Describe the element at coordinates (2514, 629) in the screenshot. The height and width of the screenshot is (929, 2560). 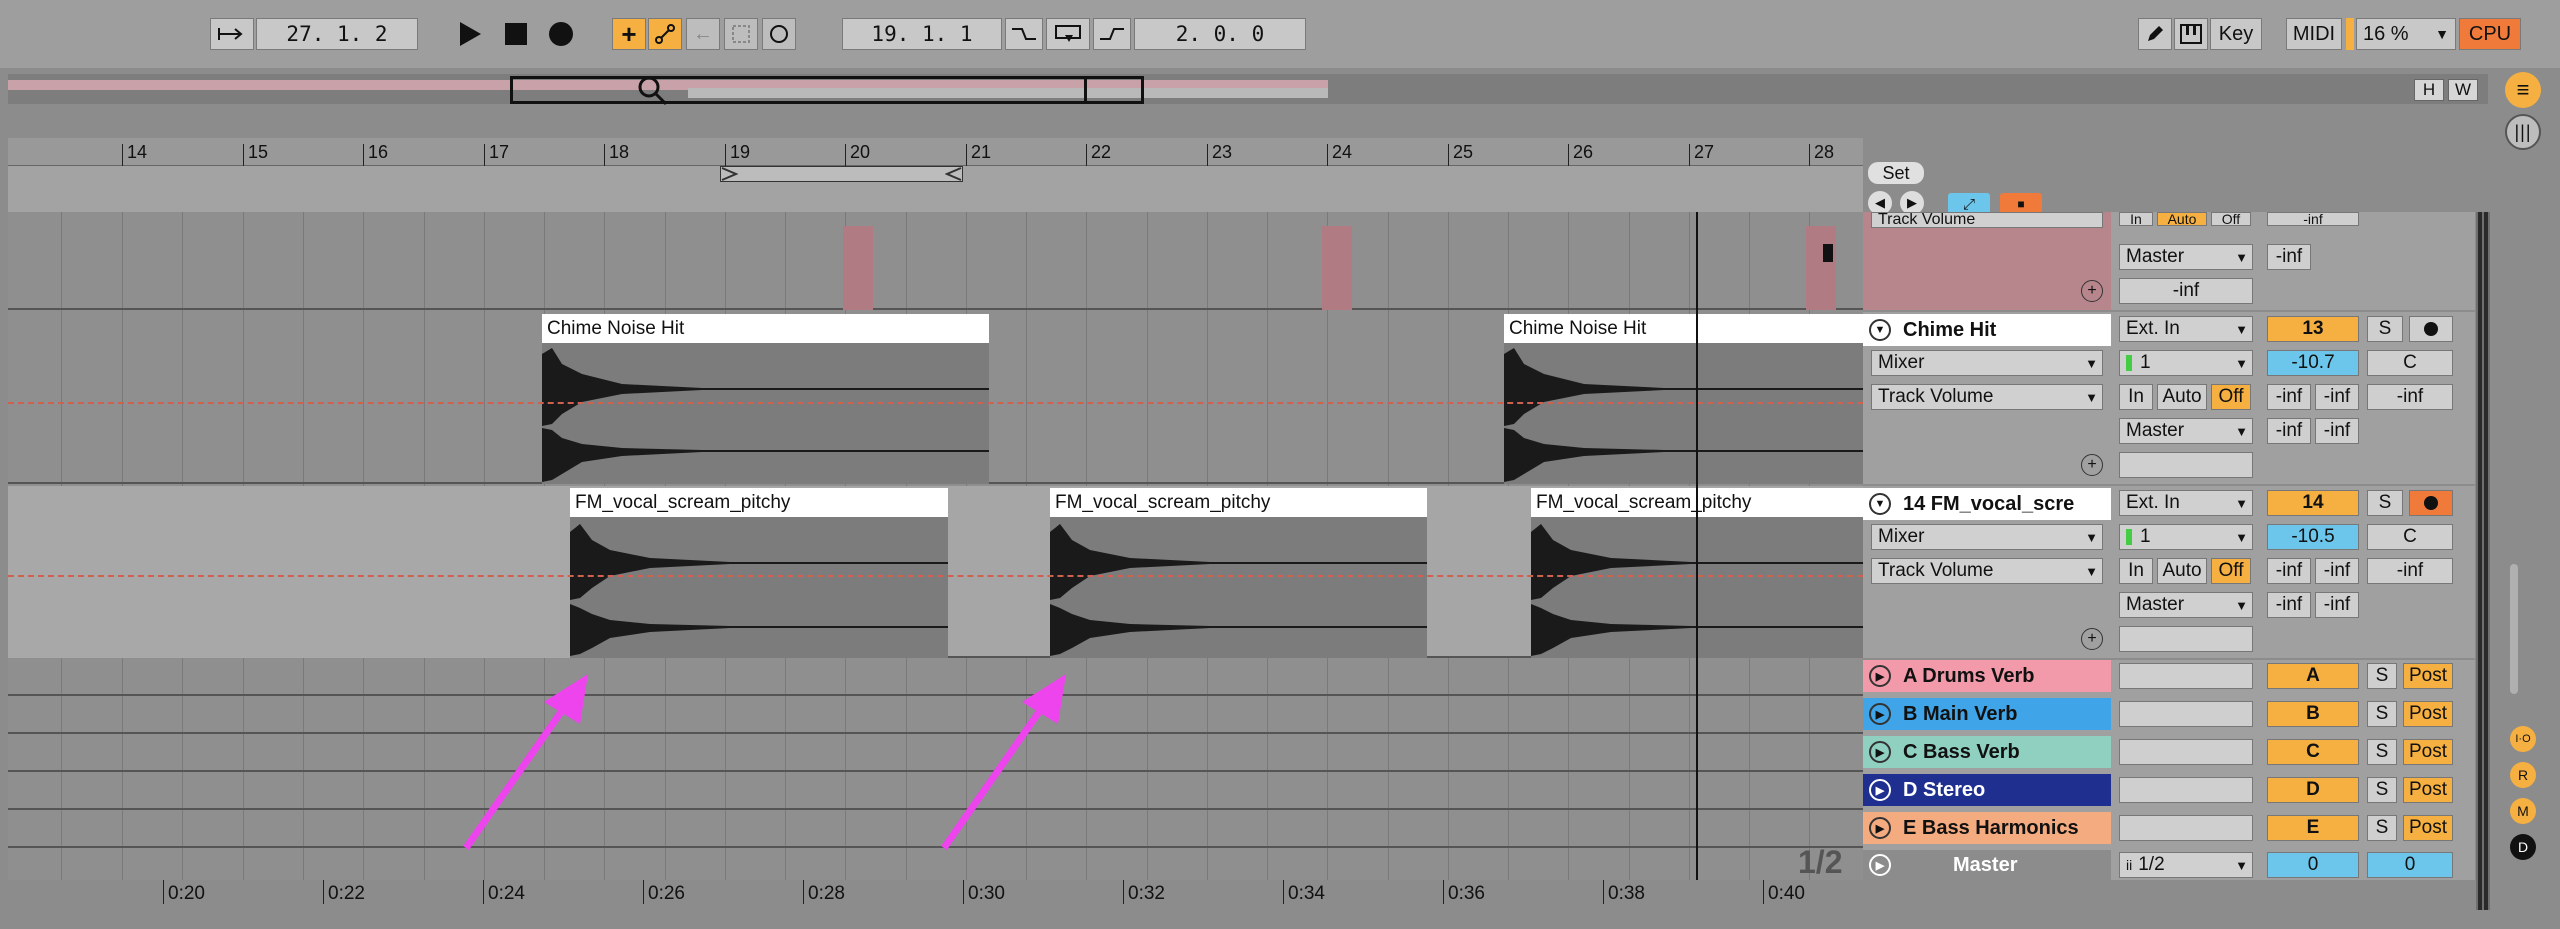
I see `vertical-scrollbar` at that location.